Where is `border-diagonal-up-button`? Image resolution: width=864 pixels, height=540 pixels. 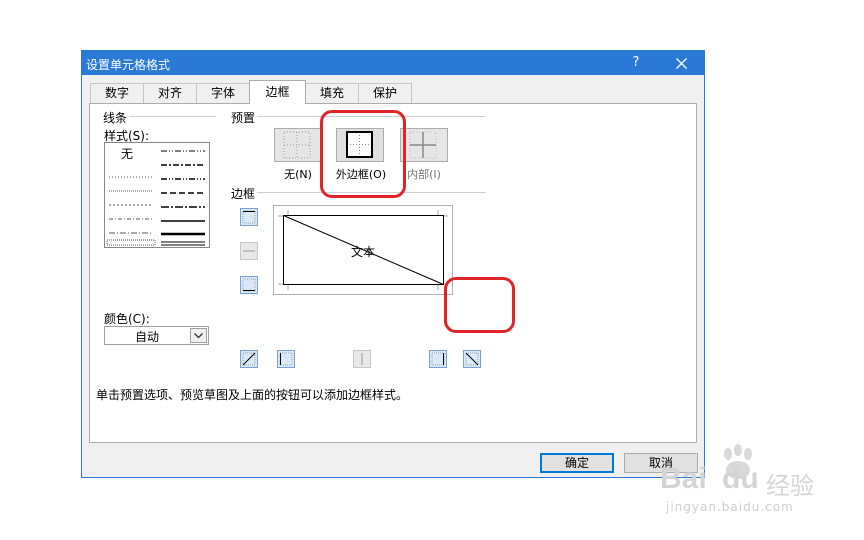 border-diagonal-up-button is located at coordinates (249, 359).